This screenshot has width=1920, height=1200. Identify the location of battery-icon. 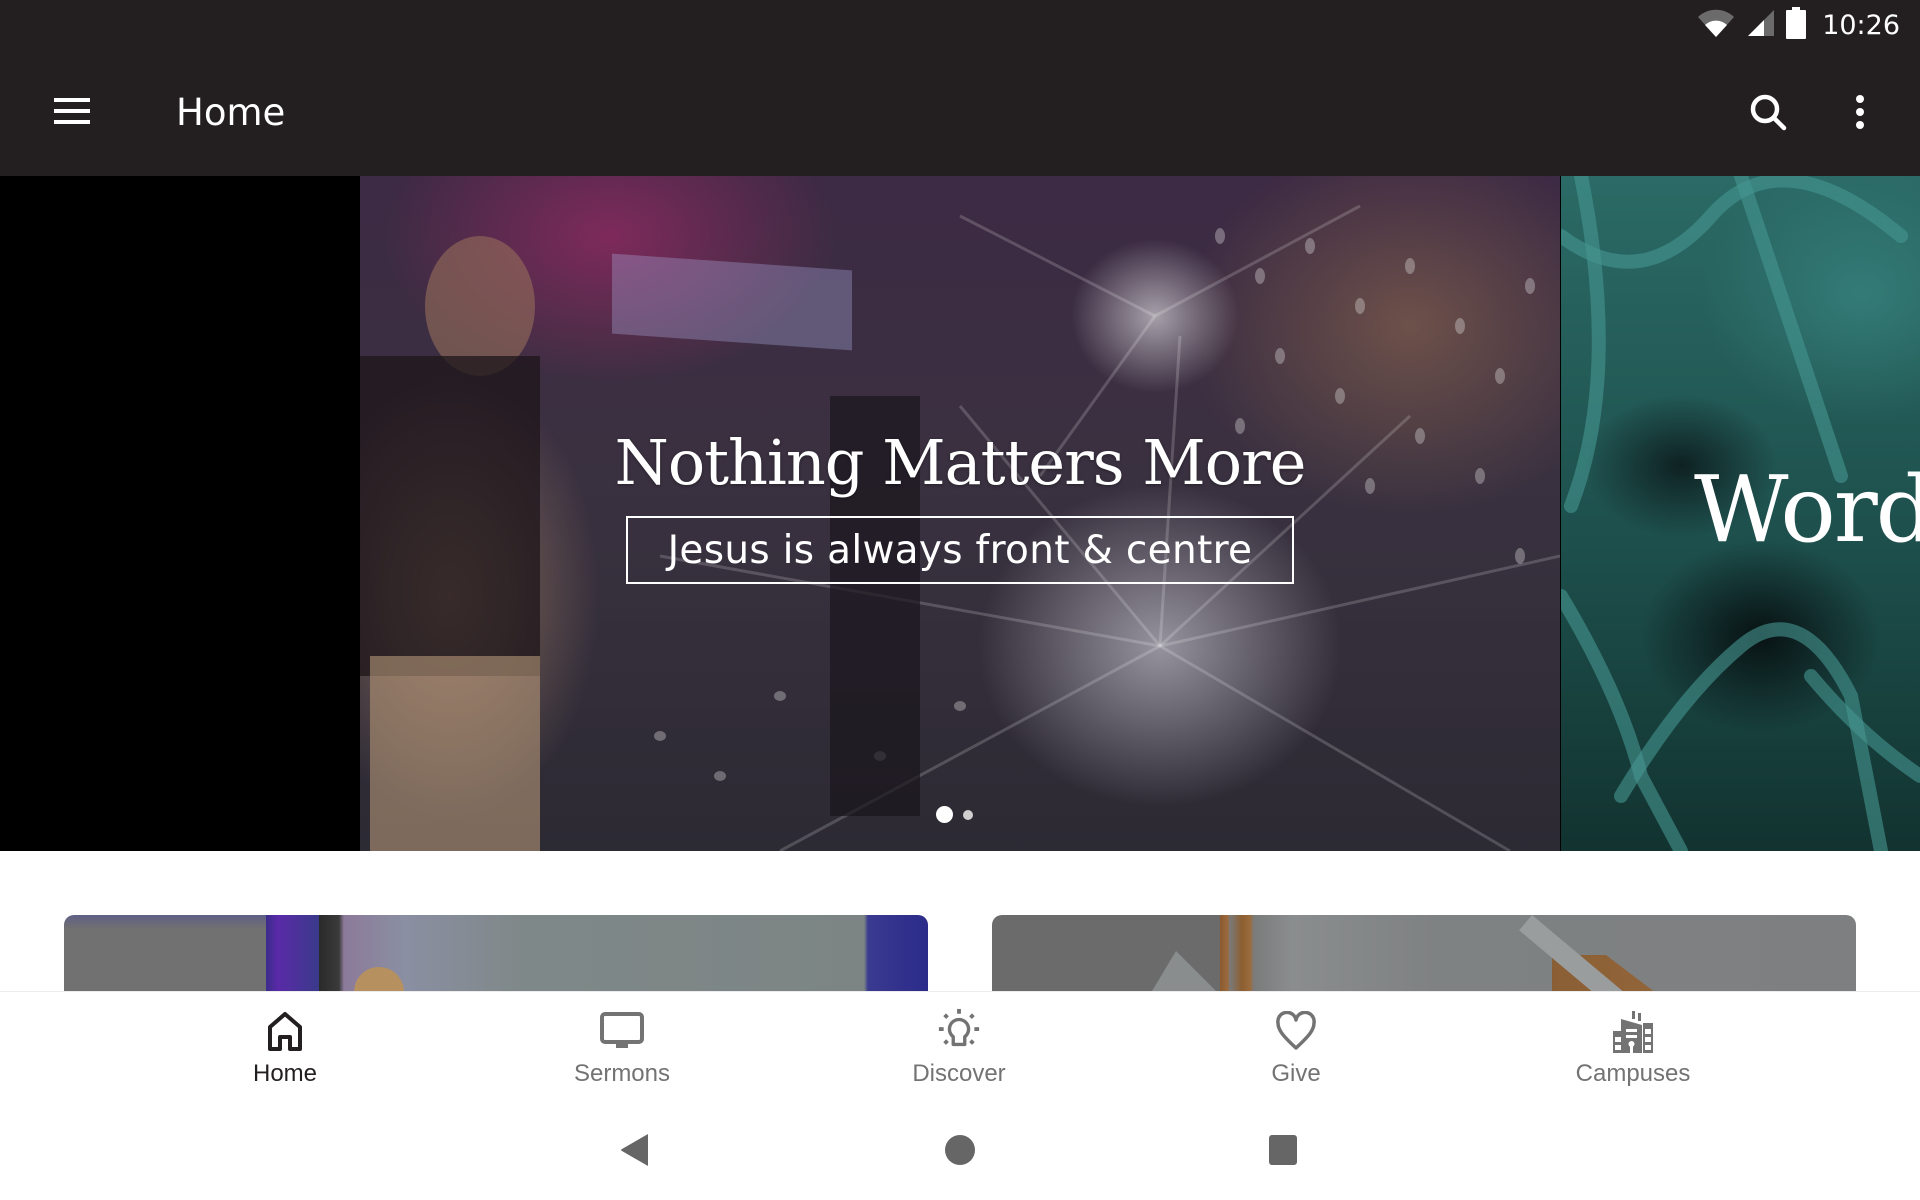
(1796, 25).